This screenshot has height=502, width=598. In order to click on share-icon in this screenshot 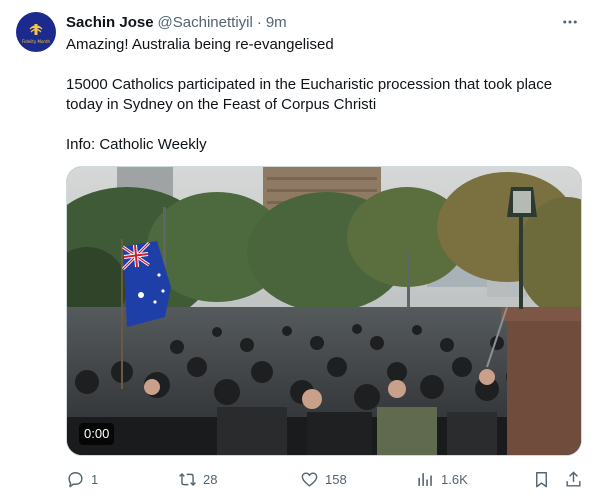, I will do `click(573, 478)`.